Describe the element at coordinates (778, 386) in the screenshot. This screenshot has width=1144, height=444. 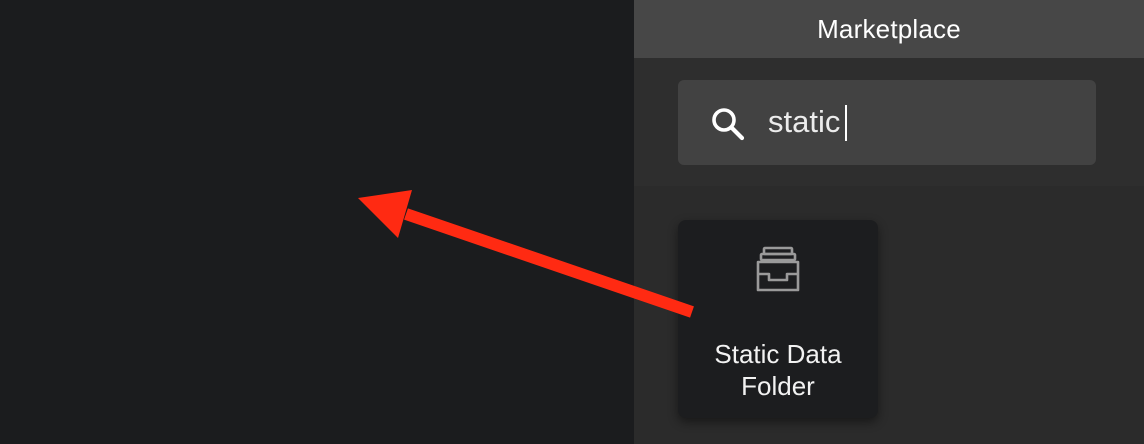
I see `result-card-label-line2: Folder` at that location.